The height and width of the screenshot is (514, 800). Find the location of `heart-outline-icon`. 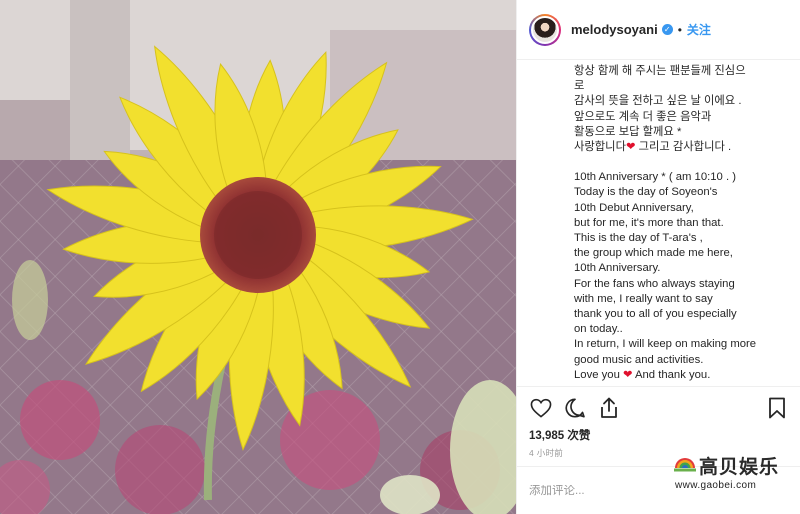

heart-outline-icon is located at coordinates (541, 408).